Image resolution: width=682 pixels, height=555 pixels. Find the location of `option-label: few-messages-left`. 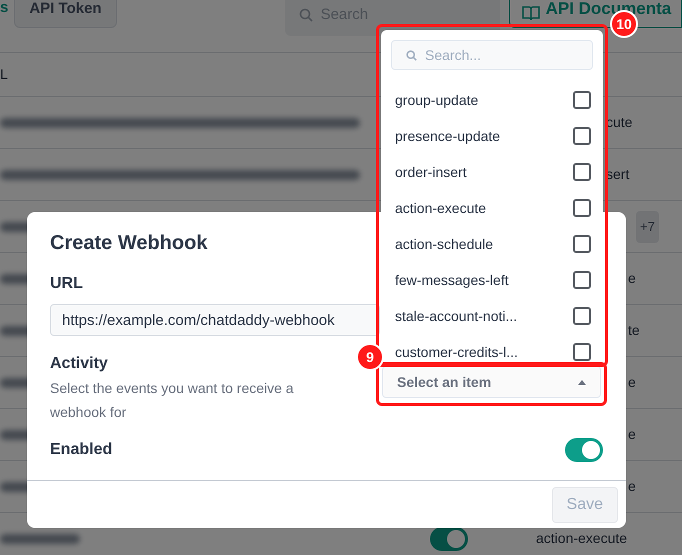

option-label: few-messages-left is located at coordinates (452, 280).